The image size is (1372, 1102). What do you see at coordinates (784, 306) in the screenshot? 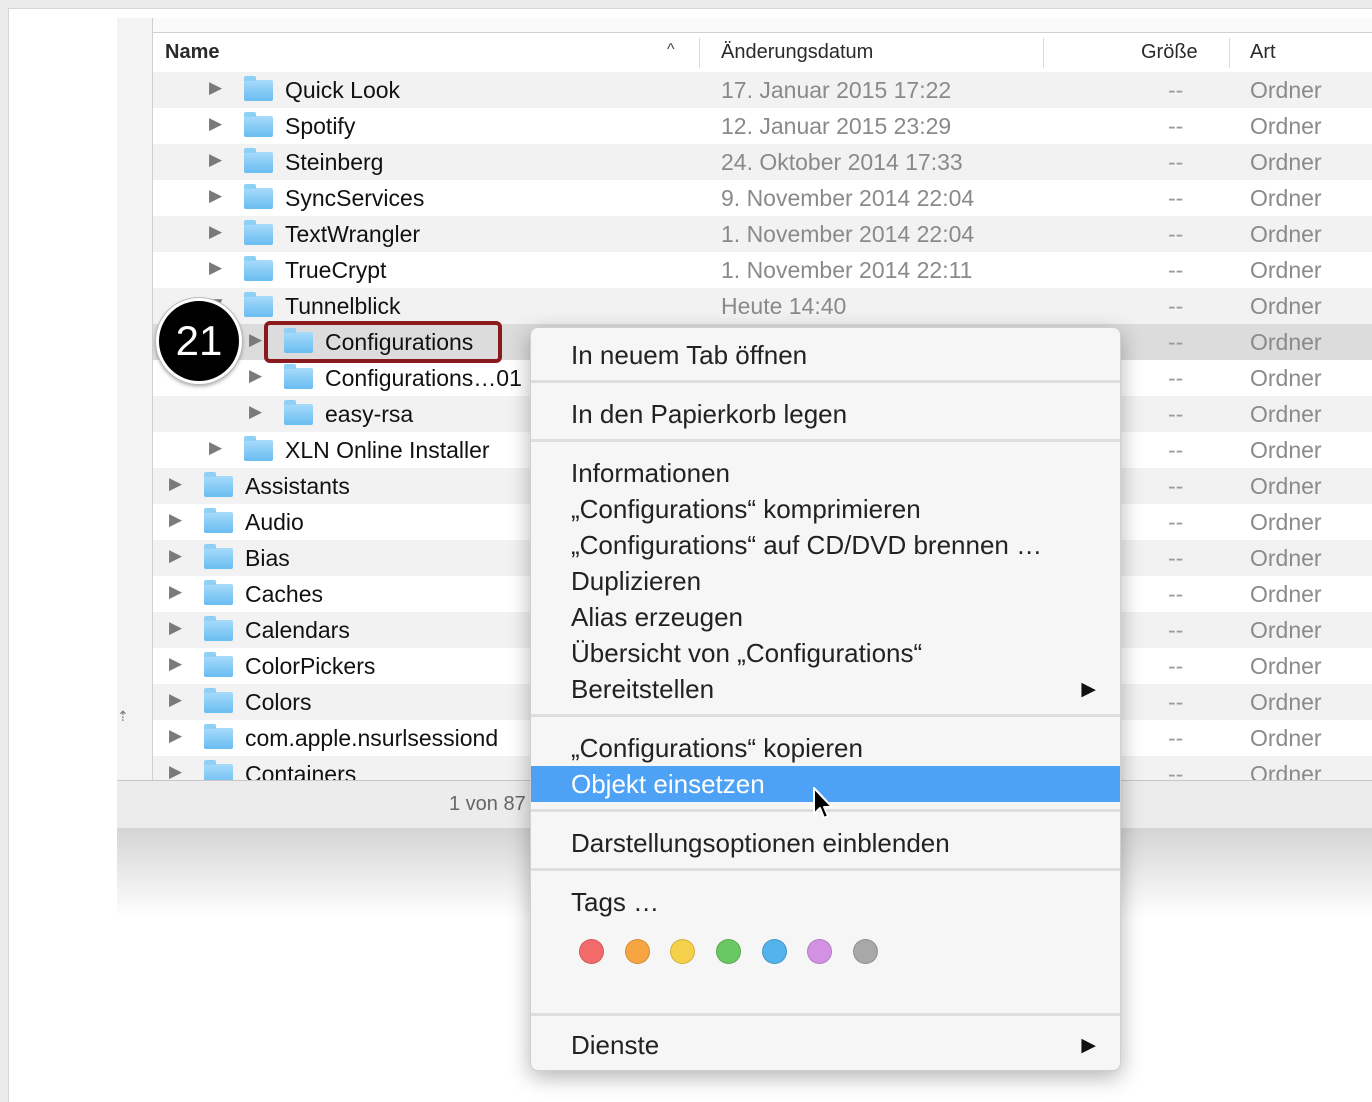
I see `file-date: Heute 14:40` at bounding box center [784, 306].